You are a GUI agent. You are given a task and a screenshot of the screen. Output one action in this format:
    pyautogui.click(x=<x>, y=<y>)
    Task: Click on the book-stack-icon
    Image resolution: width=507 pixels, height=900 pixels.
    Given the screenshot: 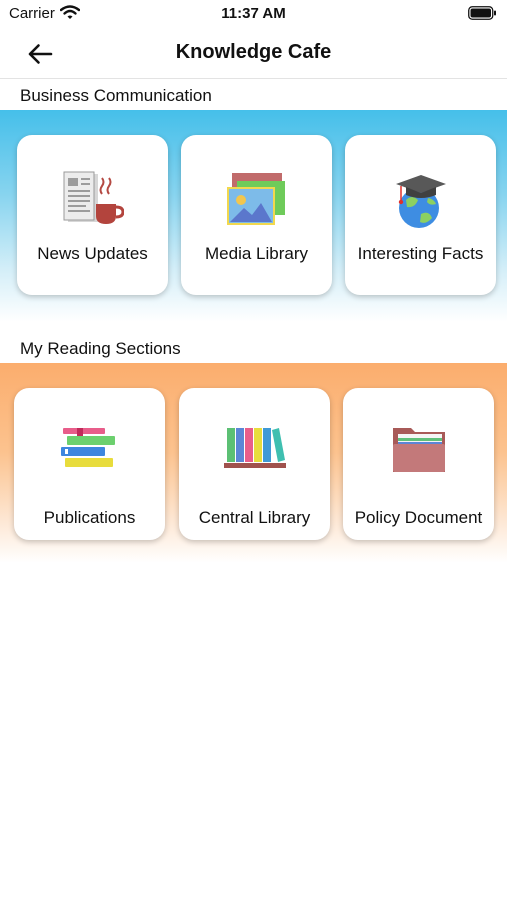 What is the action you would take?
    pyautogui.click(x=89, y=448)
    